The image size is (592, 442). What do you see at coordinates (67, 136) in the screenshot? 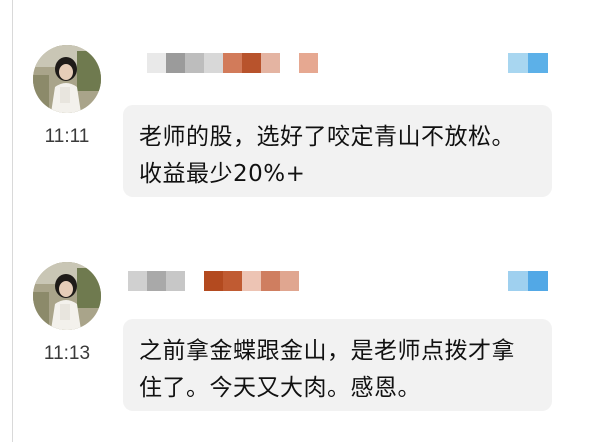
I see `message-timestamp: 11:11` at bounding box center [67, 136].